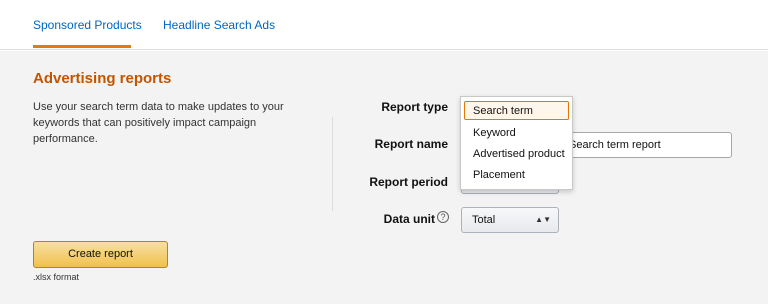 The width and height of the screenshot is (768, 304). What do you see at coordinates (100, 254) in the screenshot?
I see `create-report-button: Create report` at bounding box center [100, 254].